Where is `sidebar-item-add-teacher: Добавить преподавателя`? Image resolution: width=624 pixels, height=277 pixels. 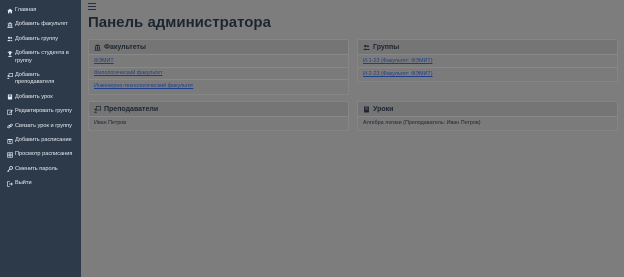 sidebar-item-add-teacher: Добавить преподавателя is located at coordinates (40, 79).